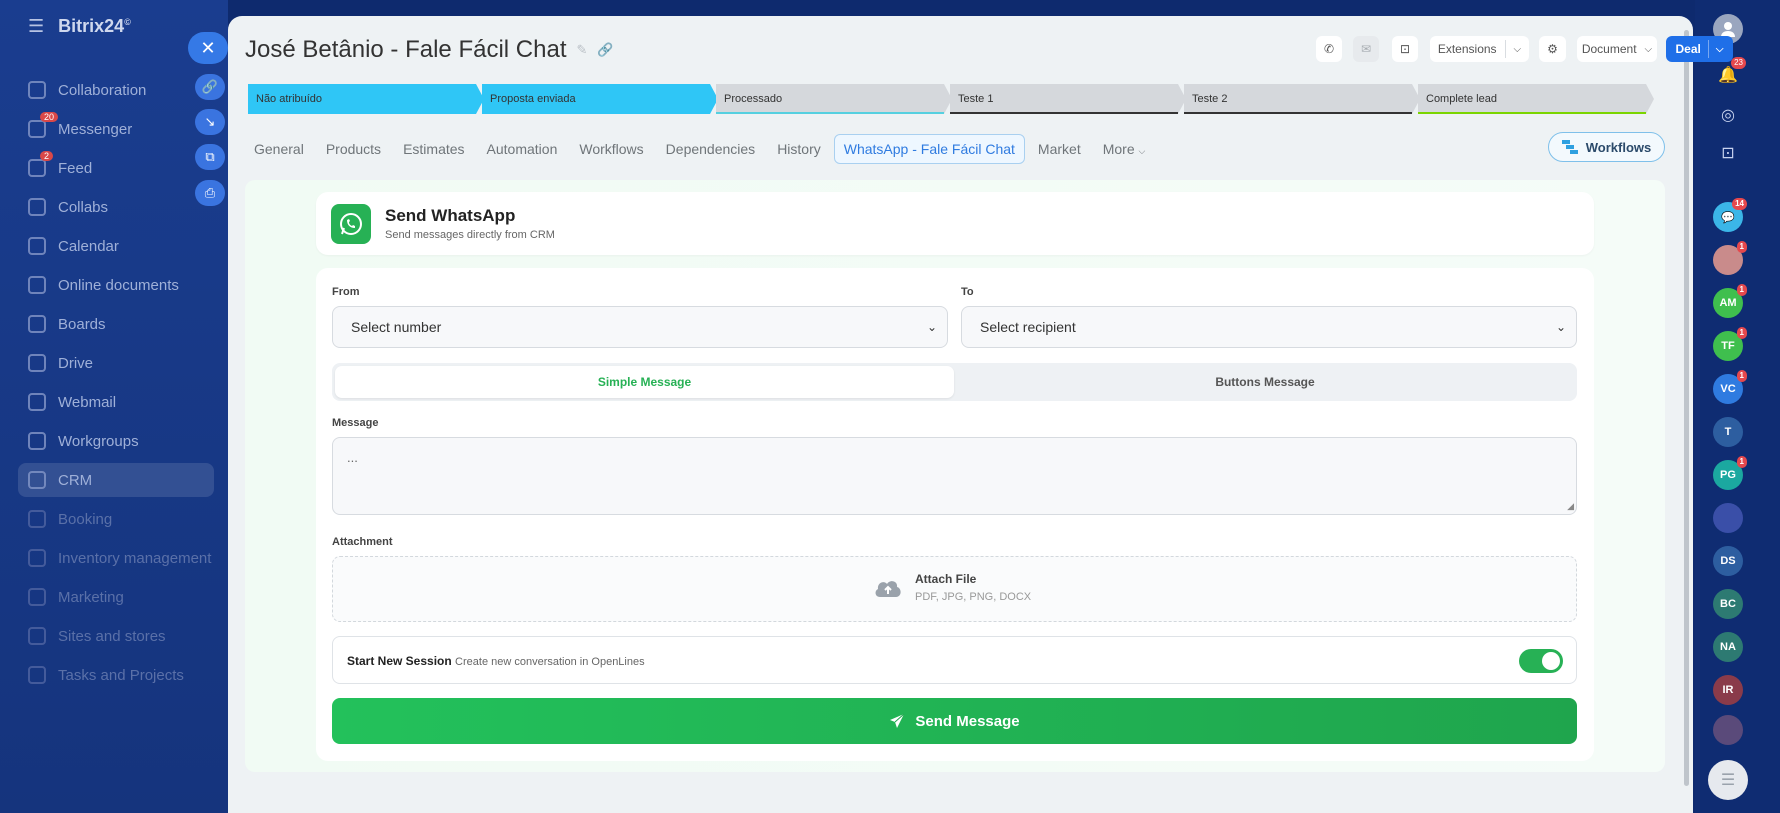 Image resolution: width=1780 pixels, height=813 pixels. Describe the element at coordinates (210, 122) in the screenshot. I see `minimize-button: ↘` at that location.